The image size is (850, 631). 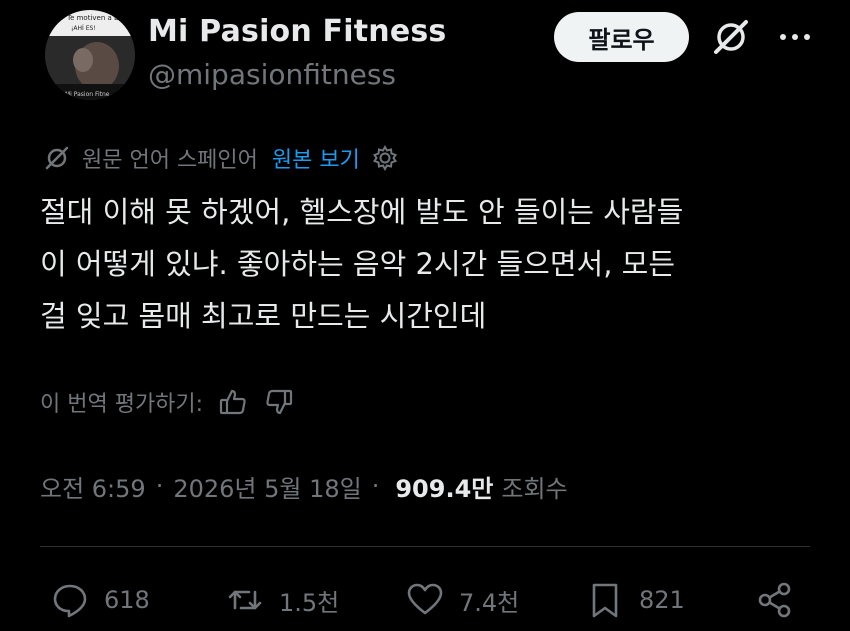 What do you see at coordinates (362, 212) in the screenshot?
I see `tweet-line: 절대 이해 못 하겠어, 헬스장에 발도 안 들이는 사람들` at bounding box center [362, 212].